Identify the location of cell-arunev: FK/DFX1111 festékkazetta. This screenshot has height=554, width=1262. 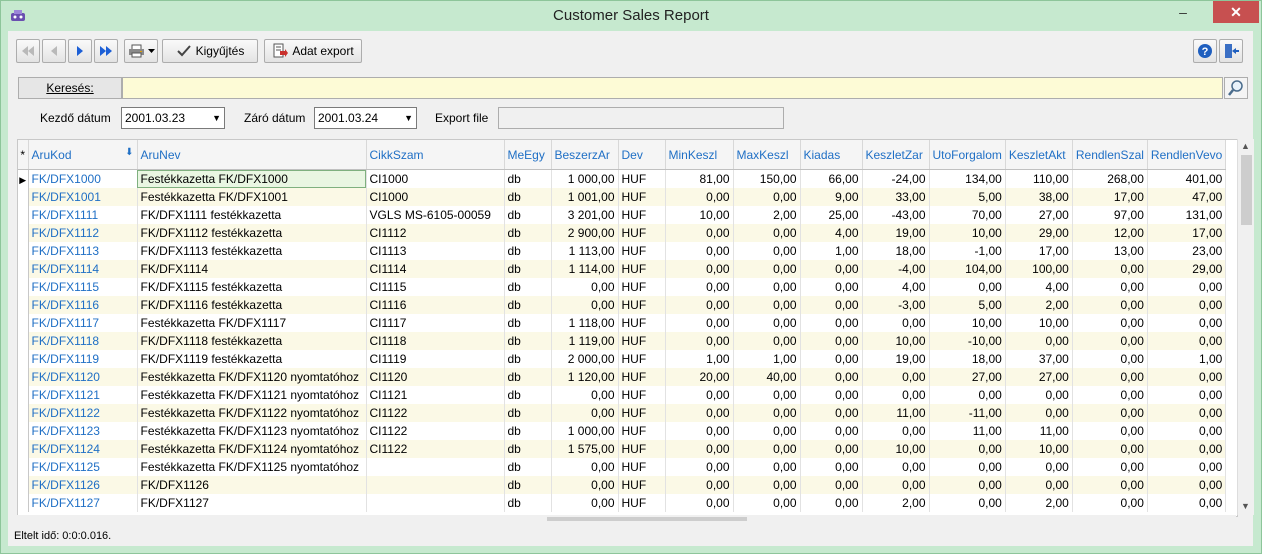
(252, 215).